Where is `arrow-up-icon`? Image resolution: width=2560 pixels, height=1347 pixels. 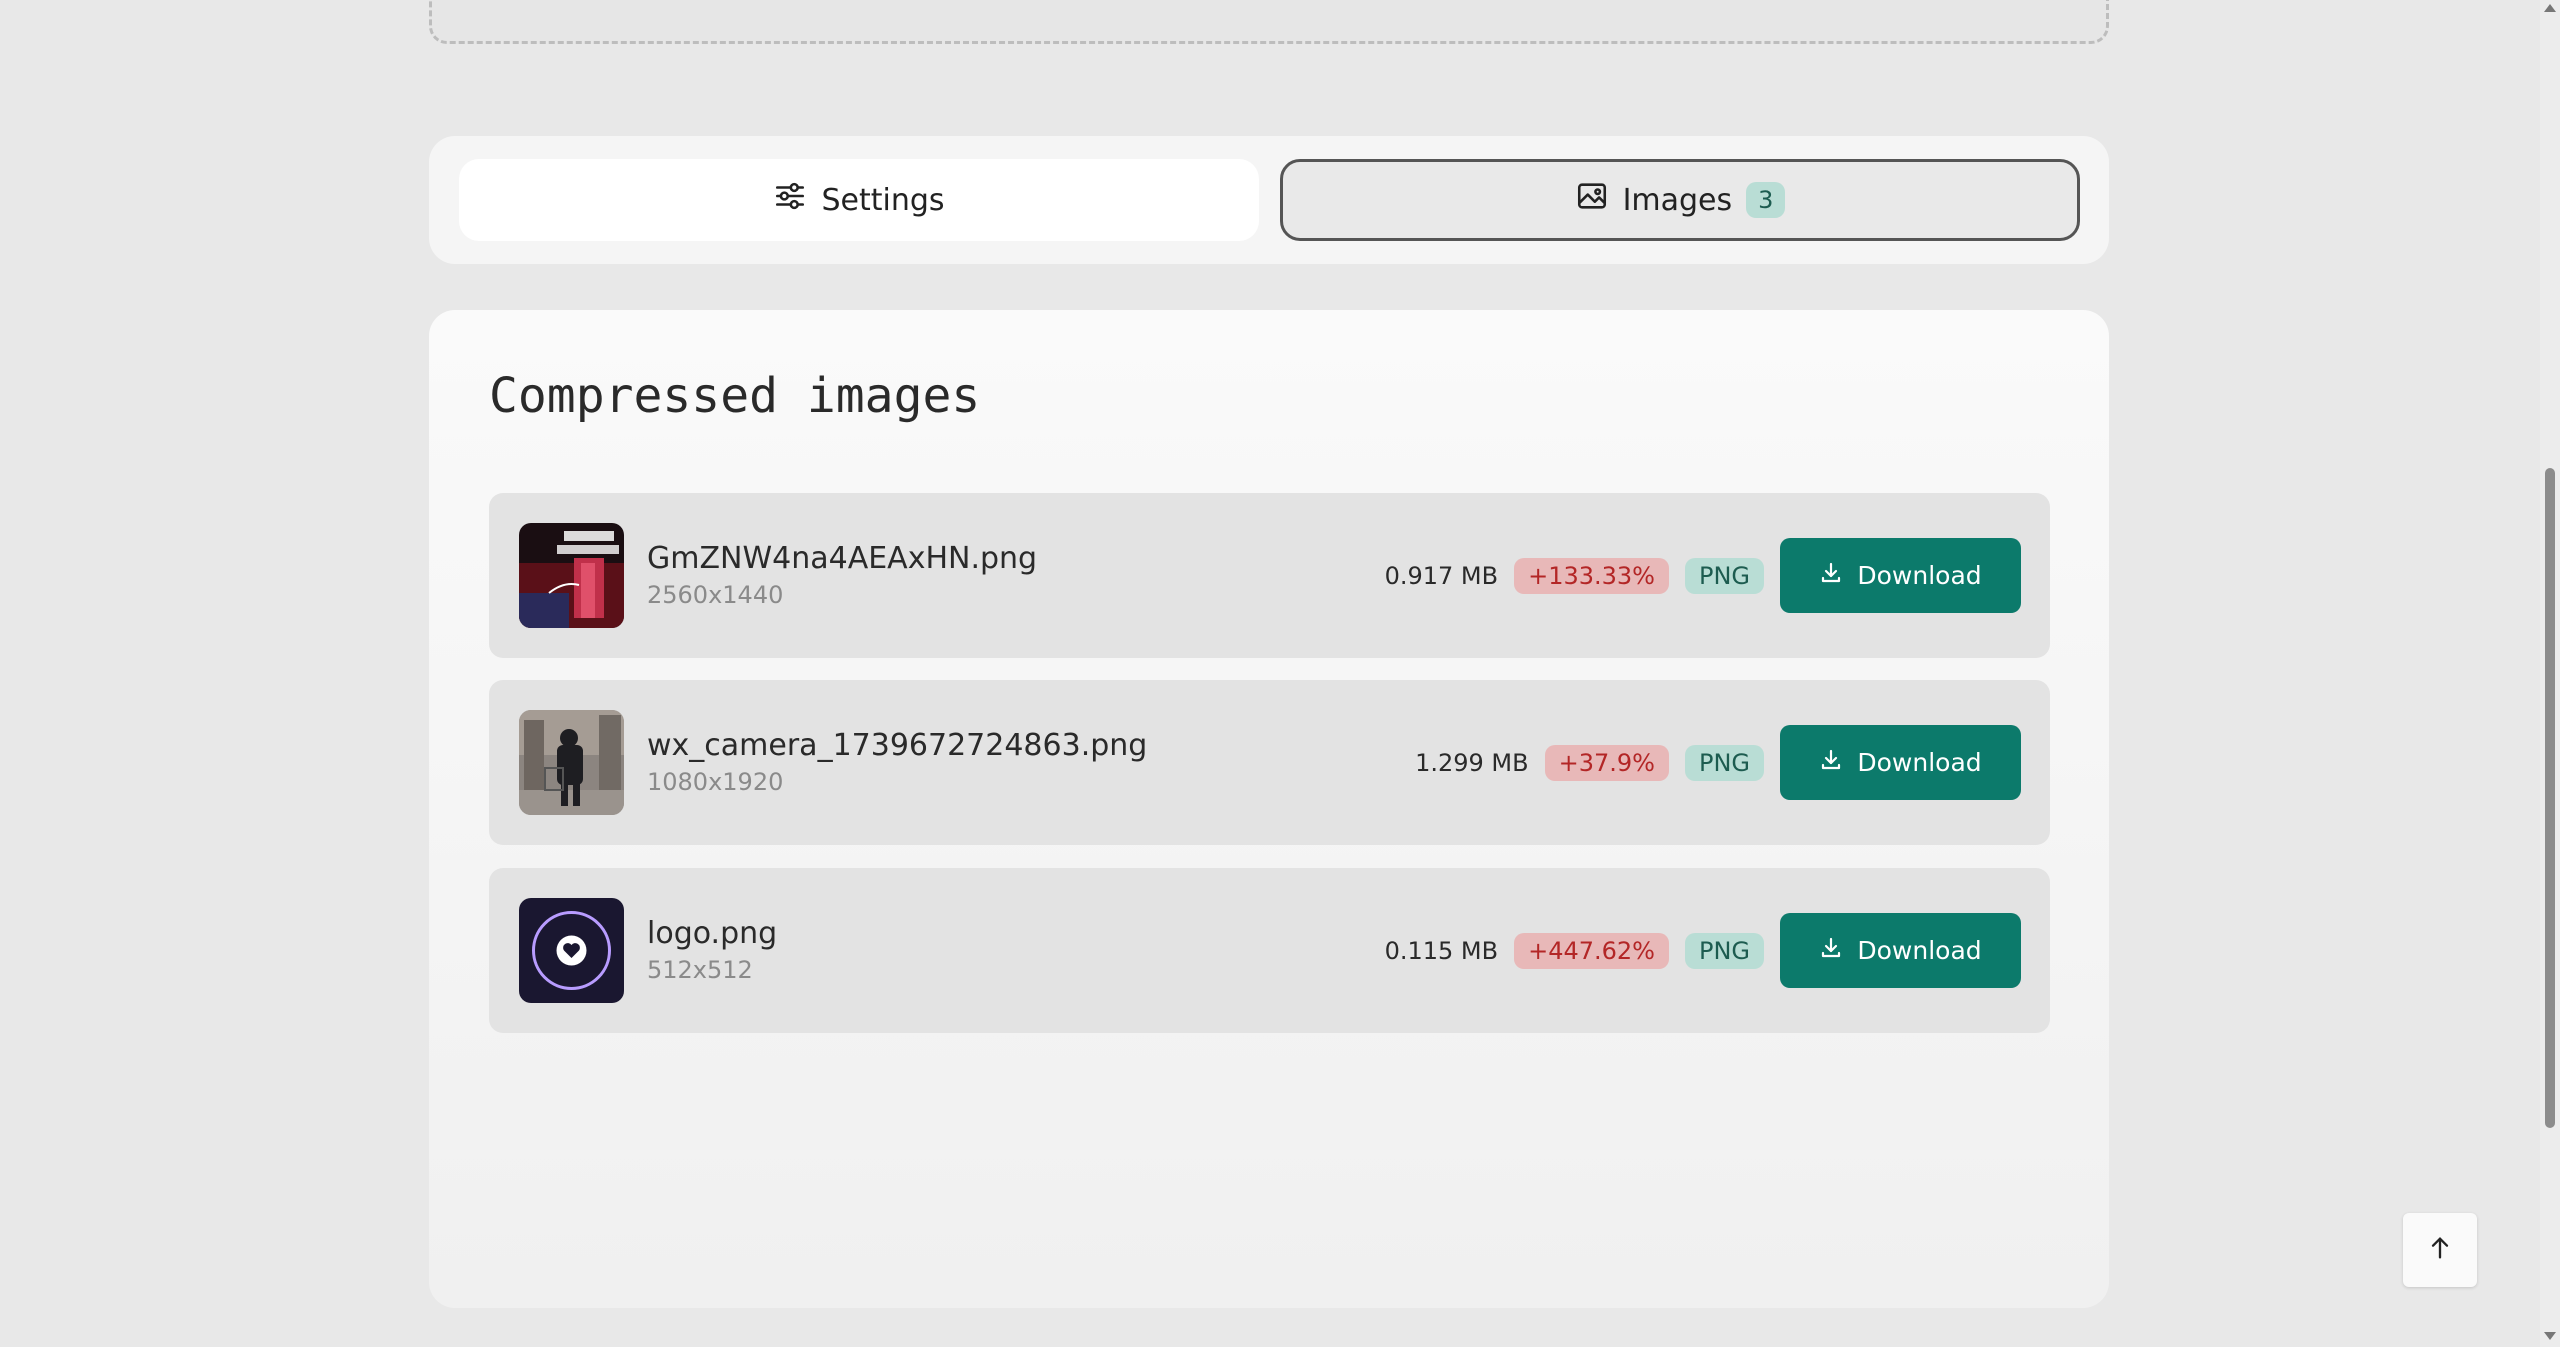
arrow-up-icon is located at coordinates (2440, 1250).